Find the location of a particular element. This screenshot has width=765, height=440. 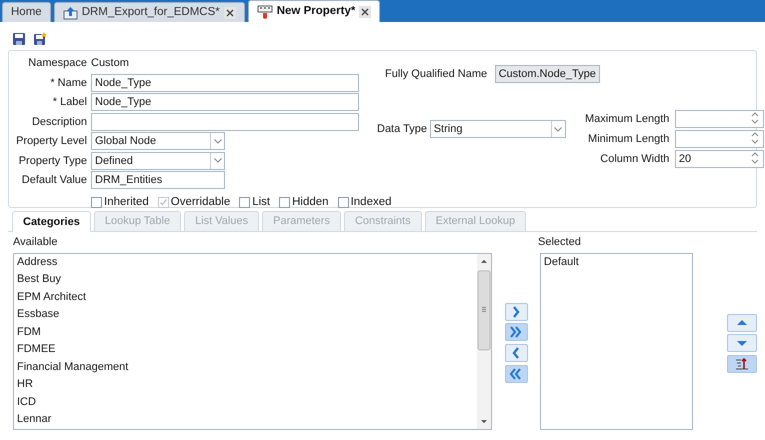

chevron-right-icon is located at coordinates (516, 311).